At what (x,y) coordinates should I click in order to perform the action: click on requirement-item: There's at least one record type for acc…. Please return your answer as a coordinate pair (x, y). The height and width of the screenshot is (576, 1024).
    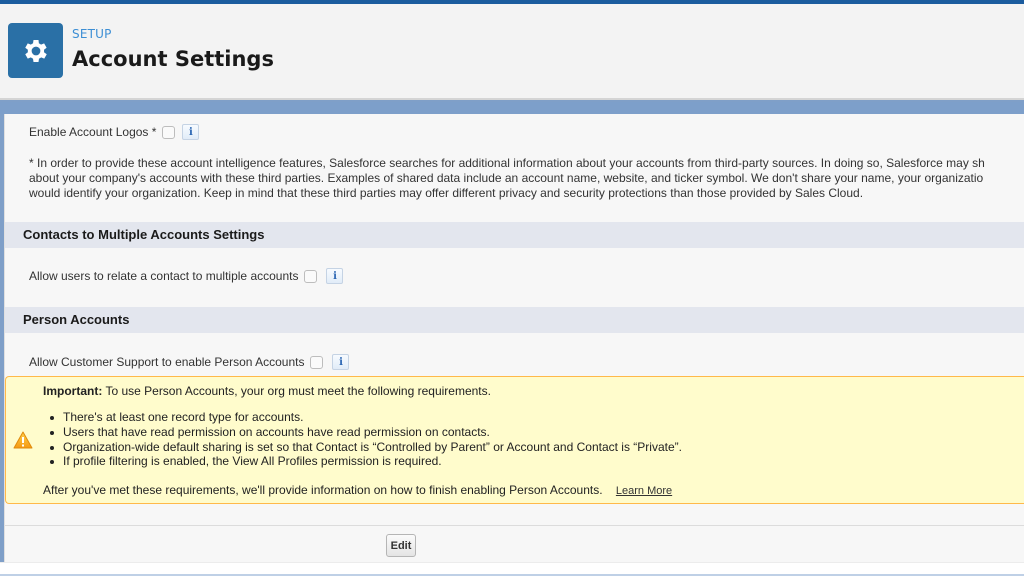
    Looking at the image, I should click on (362, 417).